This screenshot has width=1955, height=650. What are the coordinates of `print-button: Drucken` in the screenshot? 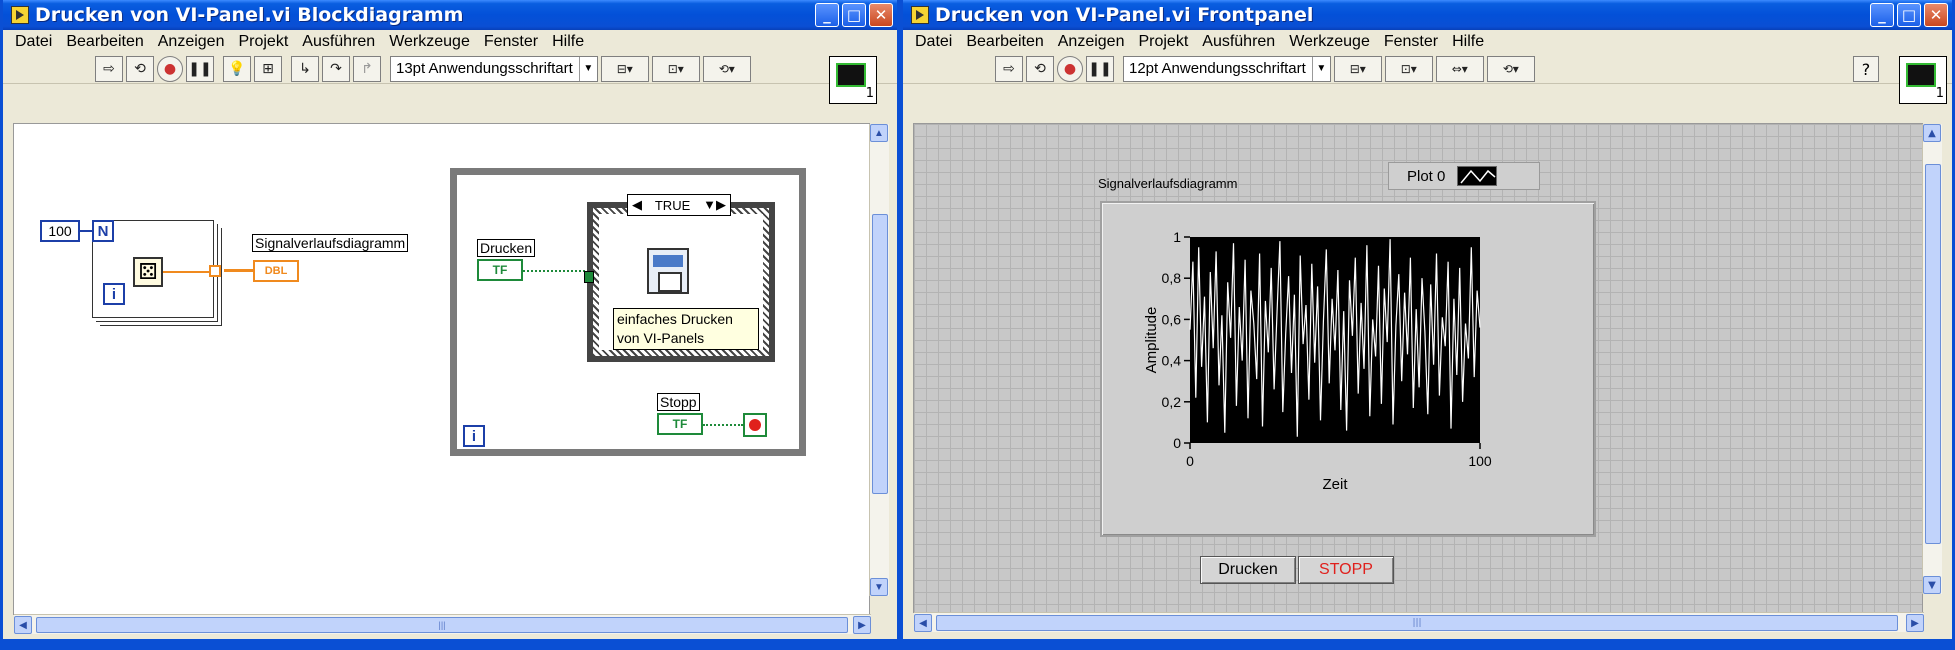 It's located at (1248, 570).